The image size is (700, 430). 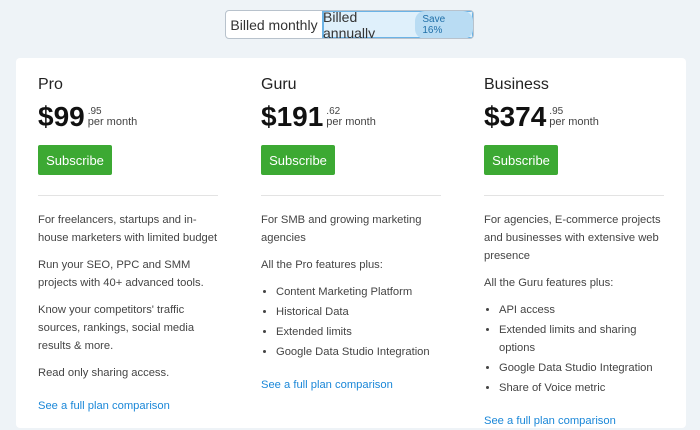 I want to click on price-amount: $374, so click(x=515, y=116).